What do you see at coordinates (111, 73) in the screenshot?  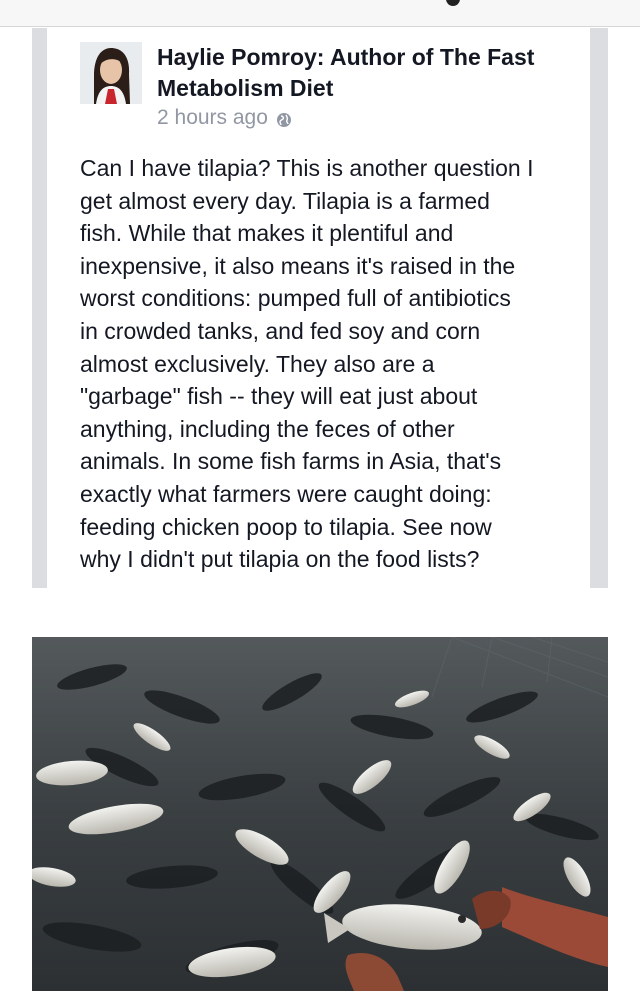 I see `avatar` at bounding box center [111, 73].